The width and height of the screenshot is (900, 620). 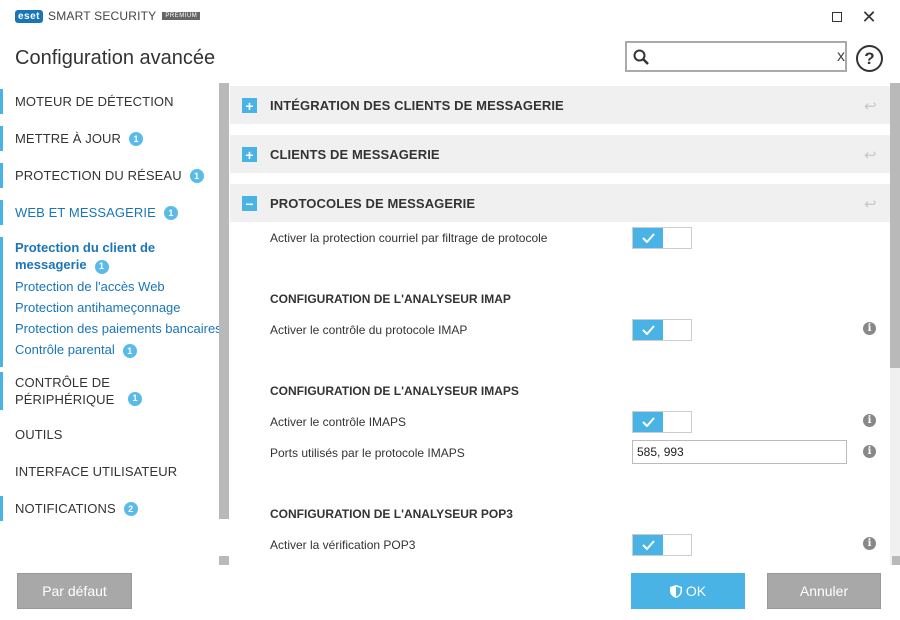 I want to click on page-title: Configuration avancée, so click(x=115, y=58).